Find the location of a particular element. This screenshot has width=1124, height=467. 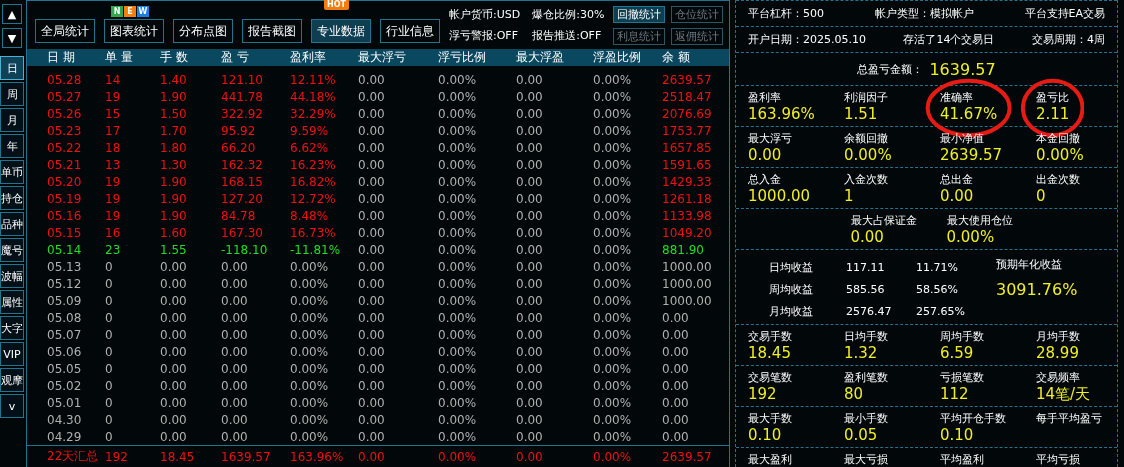

table-cell-text: 1.40 is located at coordinates (174, 79).